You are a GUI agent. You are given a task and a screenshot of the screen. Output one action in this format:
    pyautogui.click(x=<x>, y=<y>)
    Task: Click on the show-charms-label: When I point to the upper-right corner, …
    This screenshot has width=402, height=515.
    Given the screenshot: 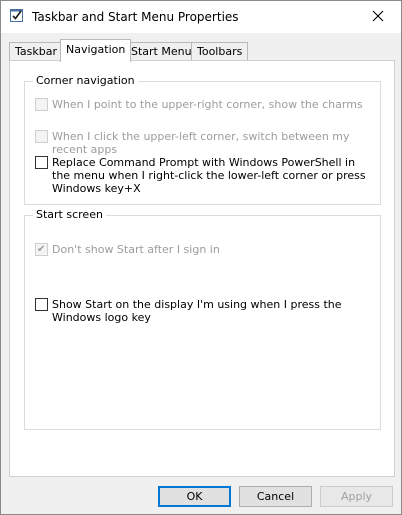 What is the action you would take?
    pyautogui.click(x=207, y=104)
    